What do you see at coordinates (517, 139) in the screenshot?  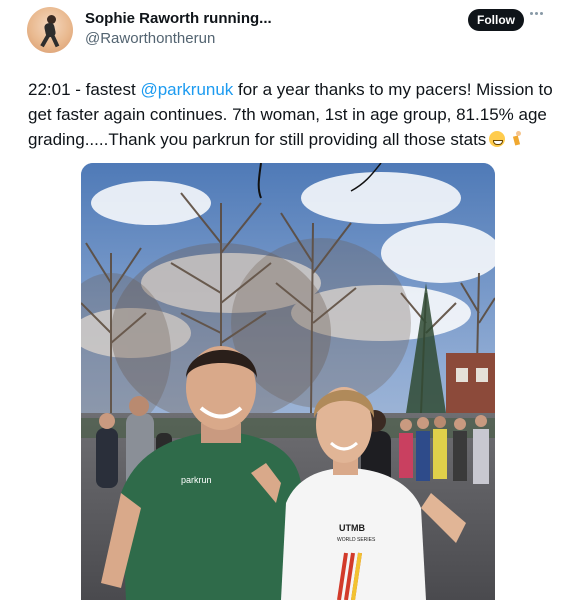 I see `person-running-icon` at bounding box center [517, 139].